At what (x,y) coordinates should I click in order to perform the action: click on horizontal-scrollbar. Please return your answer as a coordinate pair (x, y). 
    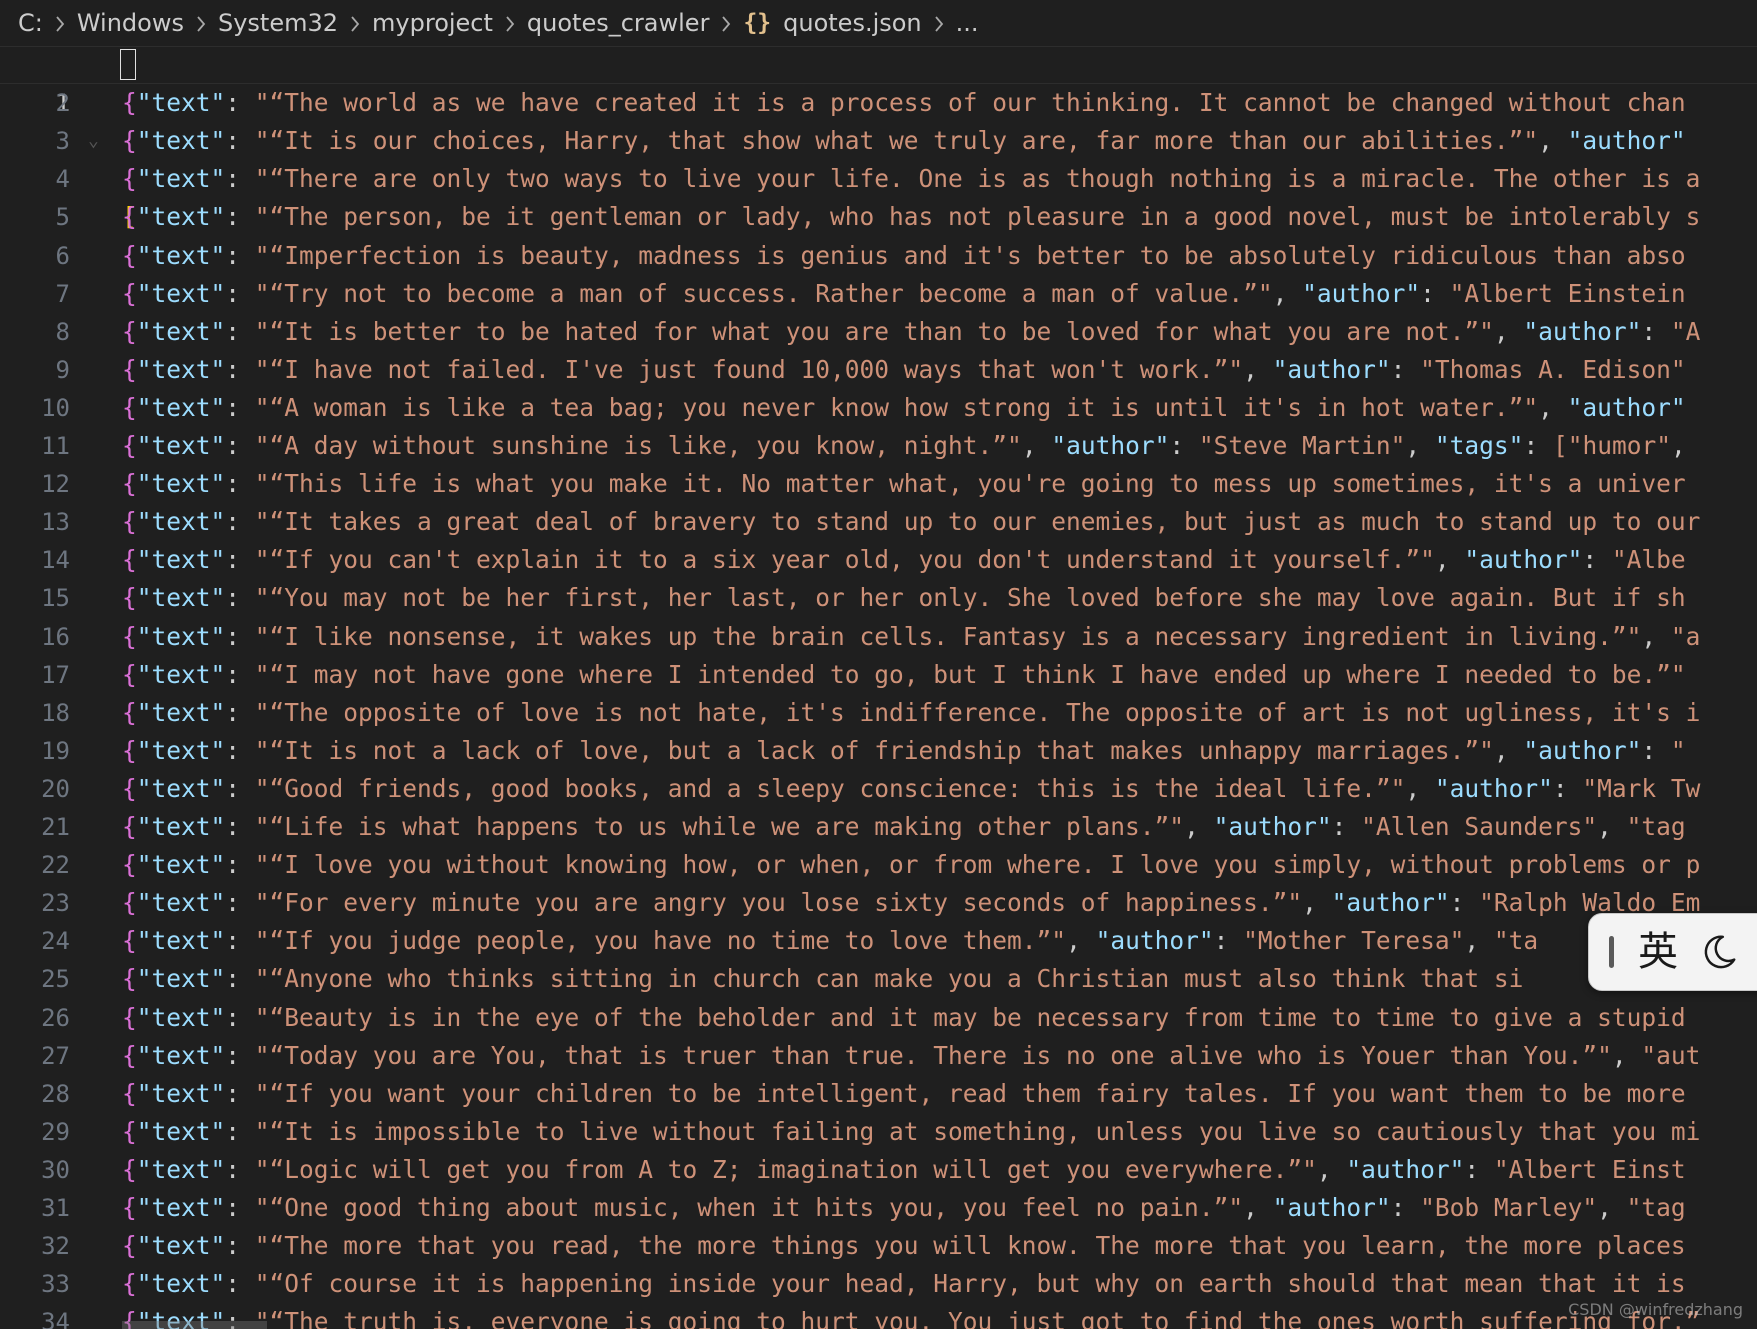
    Looking at the image, I should click on (194, 1325).